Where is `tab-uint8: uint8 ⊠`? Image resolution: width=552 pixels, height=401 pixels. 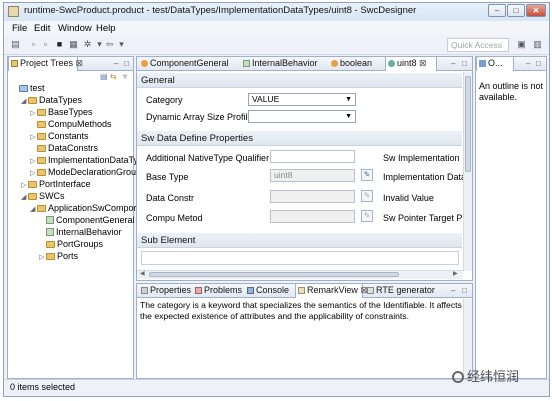
tab-uint8: uint8 ⊠ is located at coordinates (411, 64).